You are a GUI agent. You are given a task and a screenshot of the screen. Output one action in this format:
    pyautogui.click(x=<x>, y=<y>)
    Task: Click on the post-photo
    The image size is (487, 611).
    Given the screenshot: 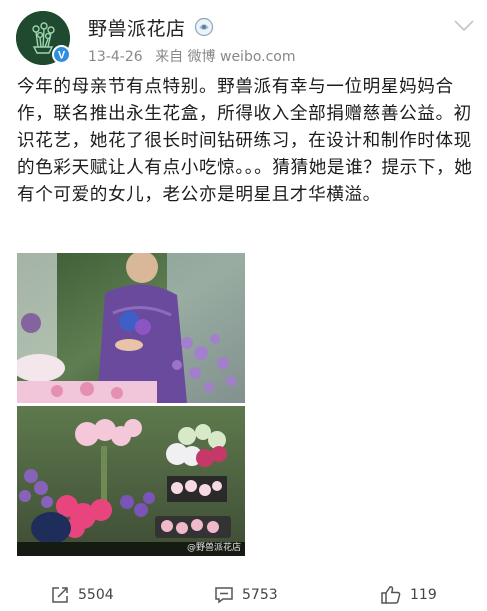 What is the action you would take?
    pyautogui.click(x=131, y=328)
    